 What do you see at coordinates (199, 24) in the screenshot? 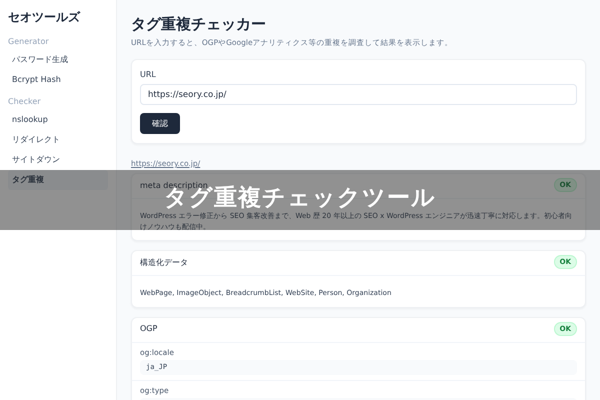
I see `page-title: タグ重複チェッカー` at bounding box center [199, 24].